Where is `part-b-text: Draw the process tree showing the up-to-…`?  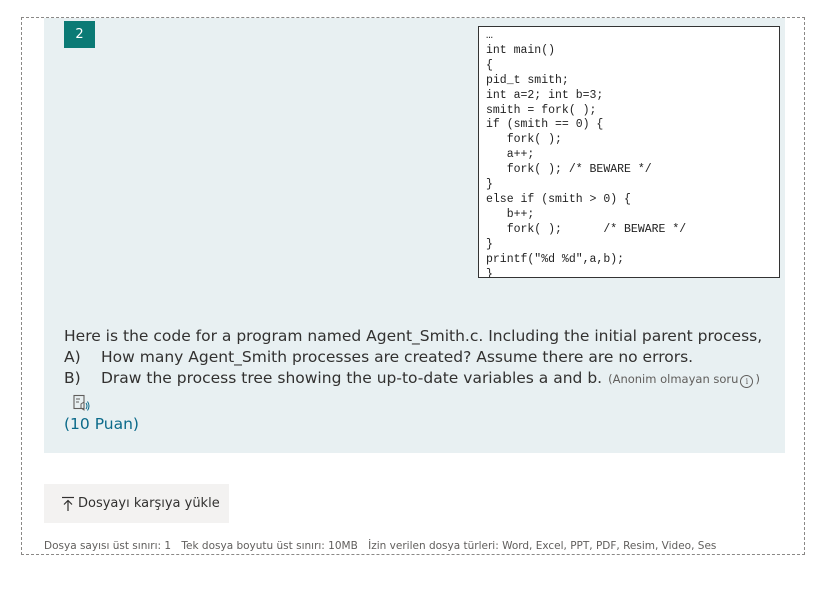
part-b-text: Draw the process tree showing the up-to-… is located at coordinates (352, 378).